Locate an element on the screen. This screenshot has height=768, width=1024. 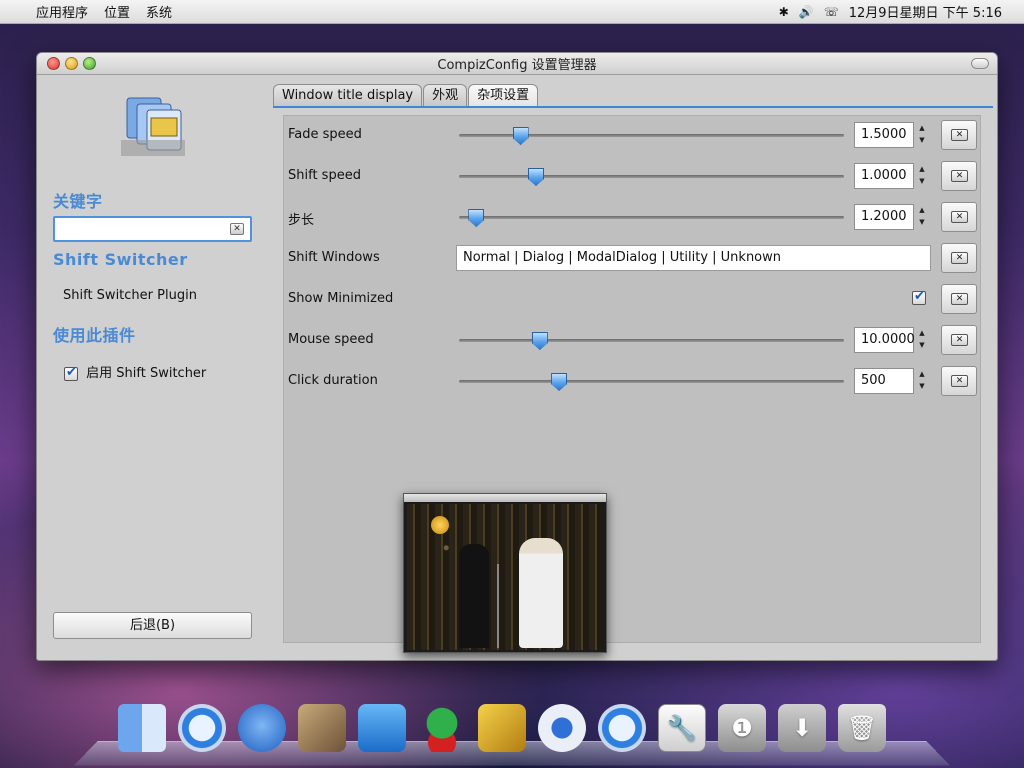
bluetooth-icon: ✱ is located at coordinates (784, 12).